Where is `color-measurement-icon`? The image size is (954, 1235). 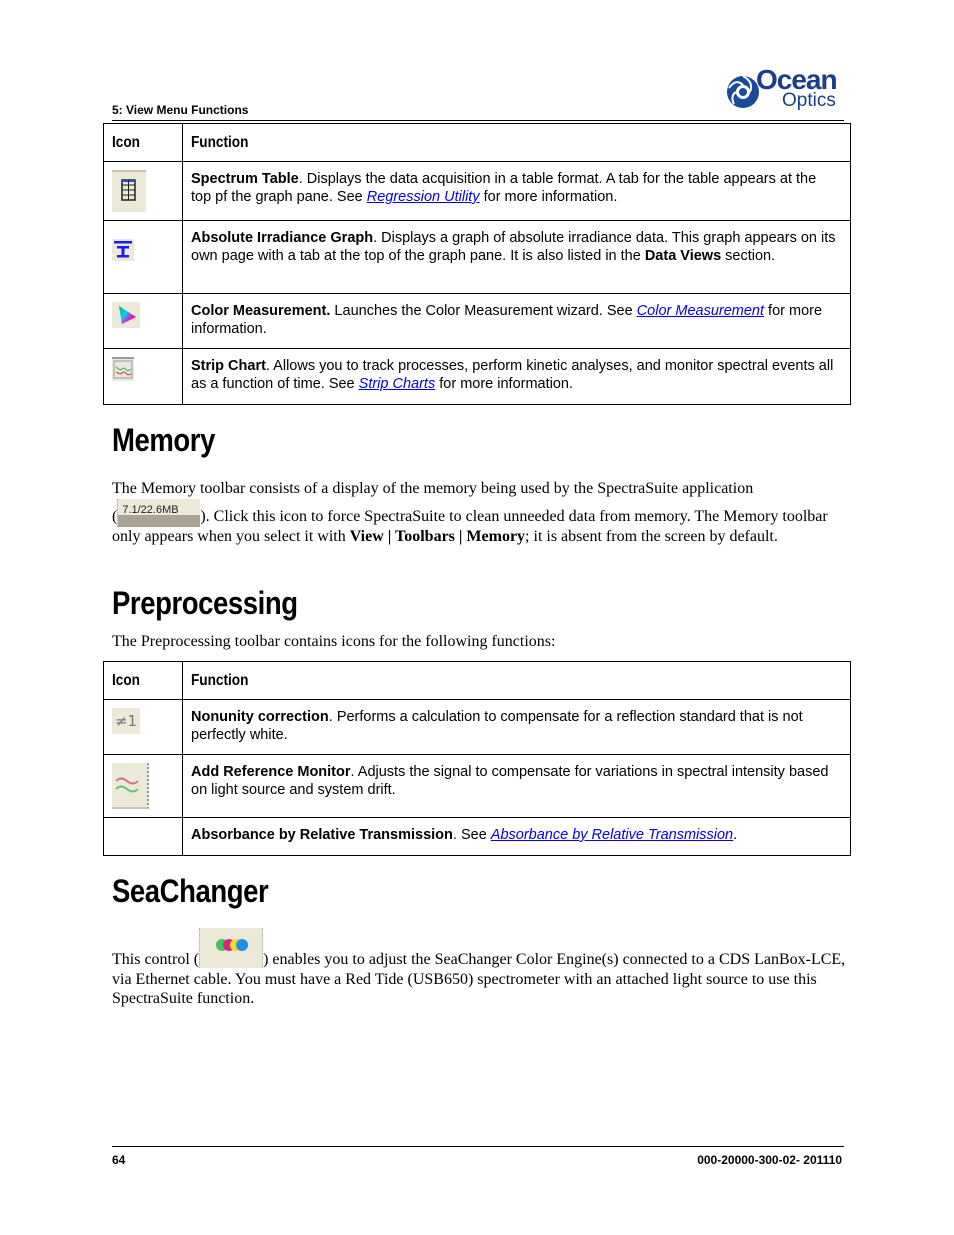
color-measurement-icon is located at coordinates (126, 315).